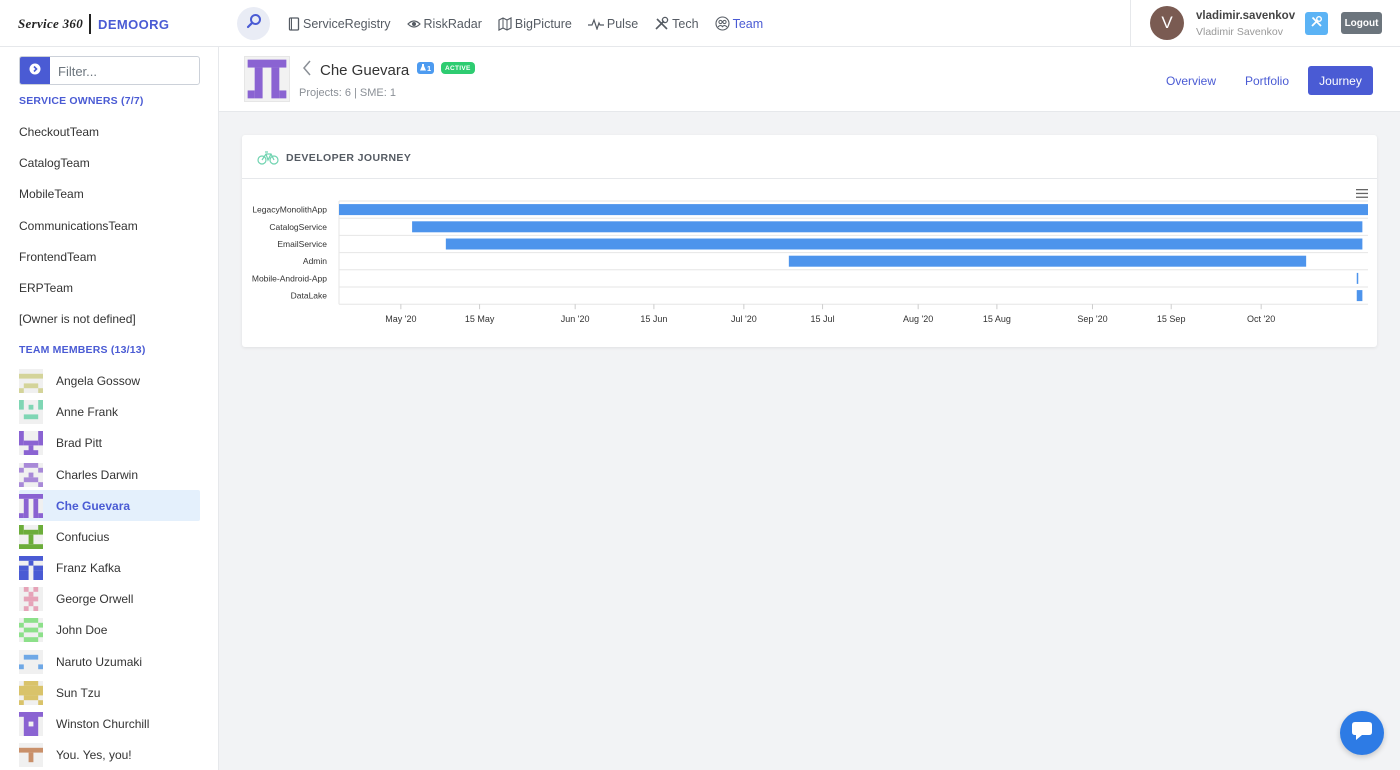 The width and height of the screenshot is (1400, 770). Describe the element at coordinates (109, 442) in the screenshot. I see `member-item: Brad Pitt` at that location.